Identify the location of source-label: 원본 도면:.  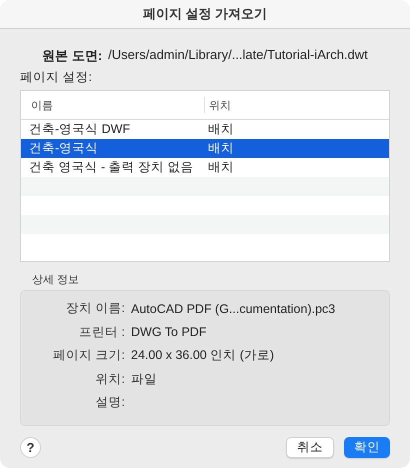
(72, 56).